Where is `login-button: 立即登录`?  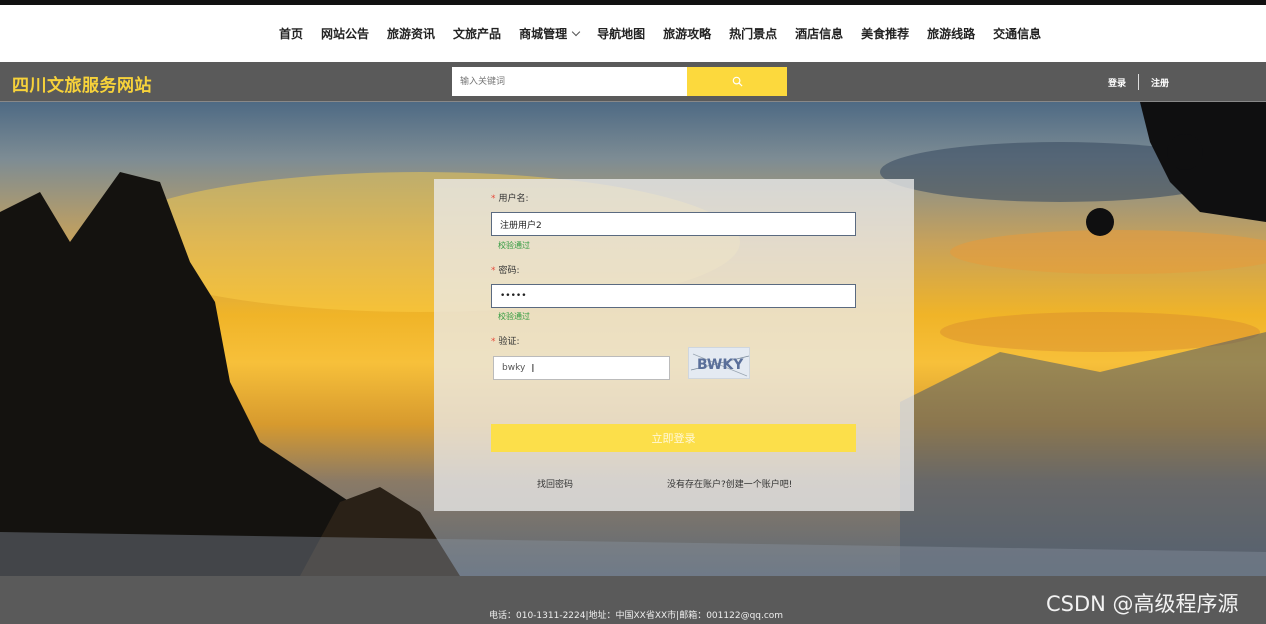 login-button: 立即登录 is located at coordinates (673, 438).